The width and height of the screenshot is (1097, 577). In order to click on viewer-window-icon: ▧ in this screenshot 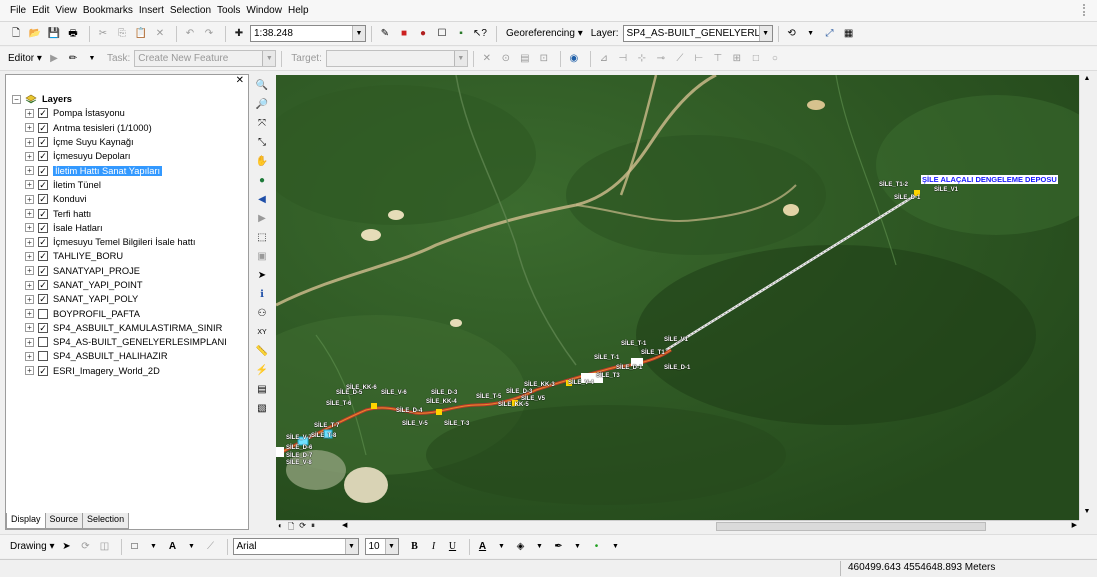, I will do `click(262, 408)`.